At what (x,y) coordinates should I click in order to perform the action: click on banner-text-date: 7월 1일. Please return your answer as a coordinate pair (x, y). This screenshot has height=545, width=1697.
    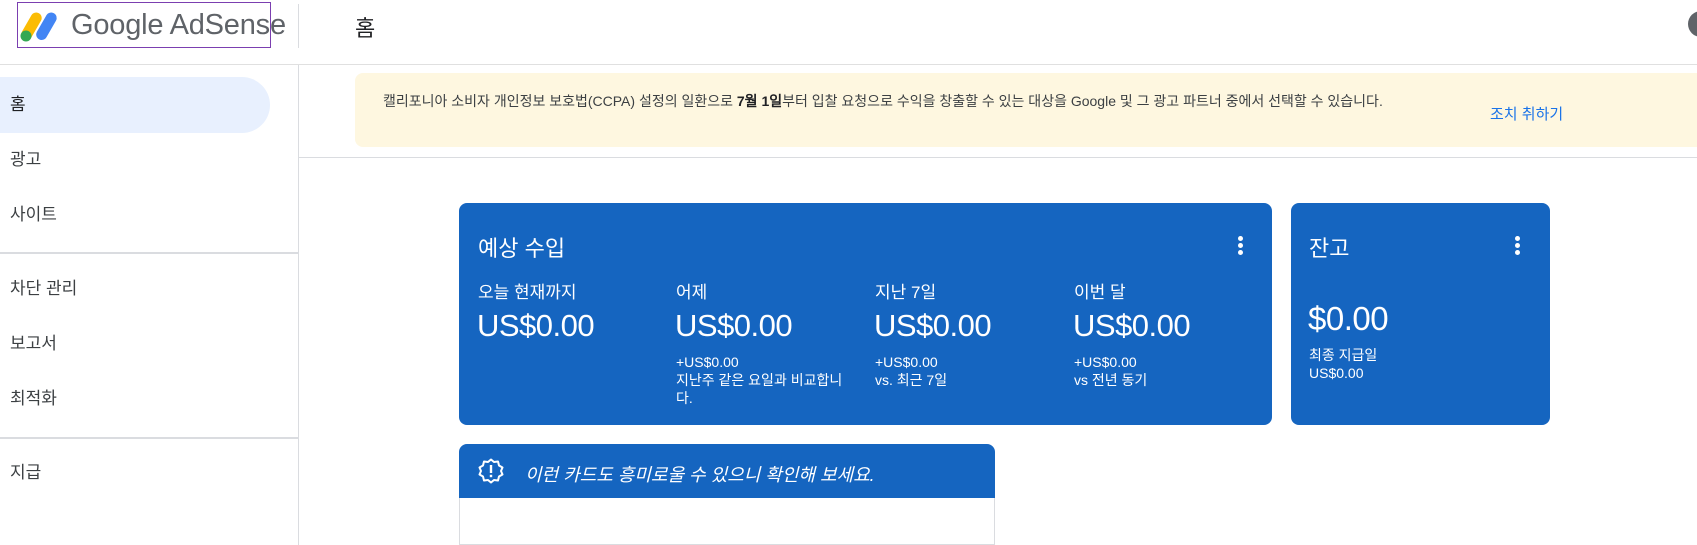
    Looking at the image, I should click on (759, 101).